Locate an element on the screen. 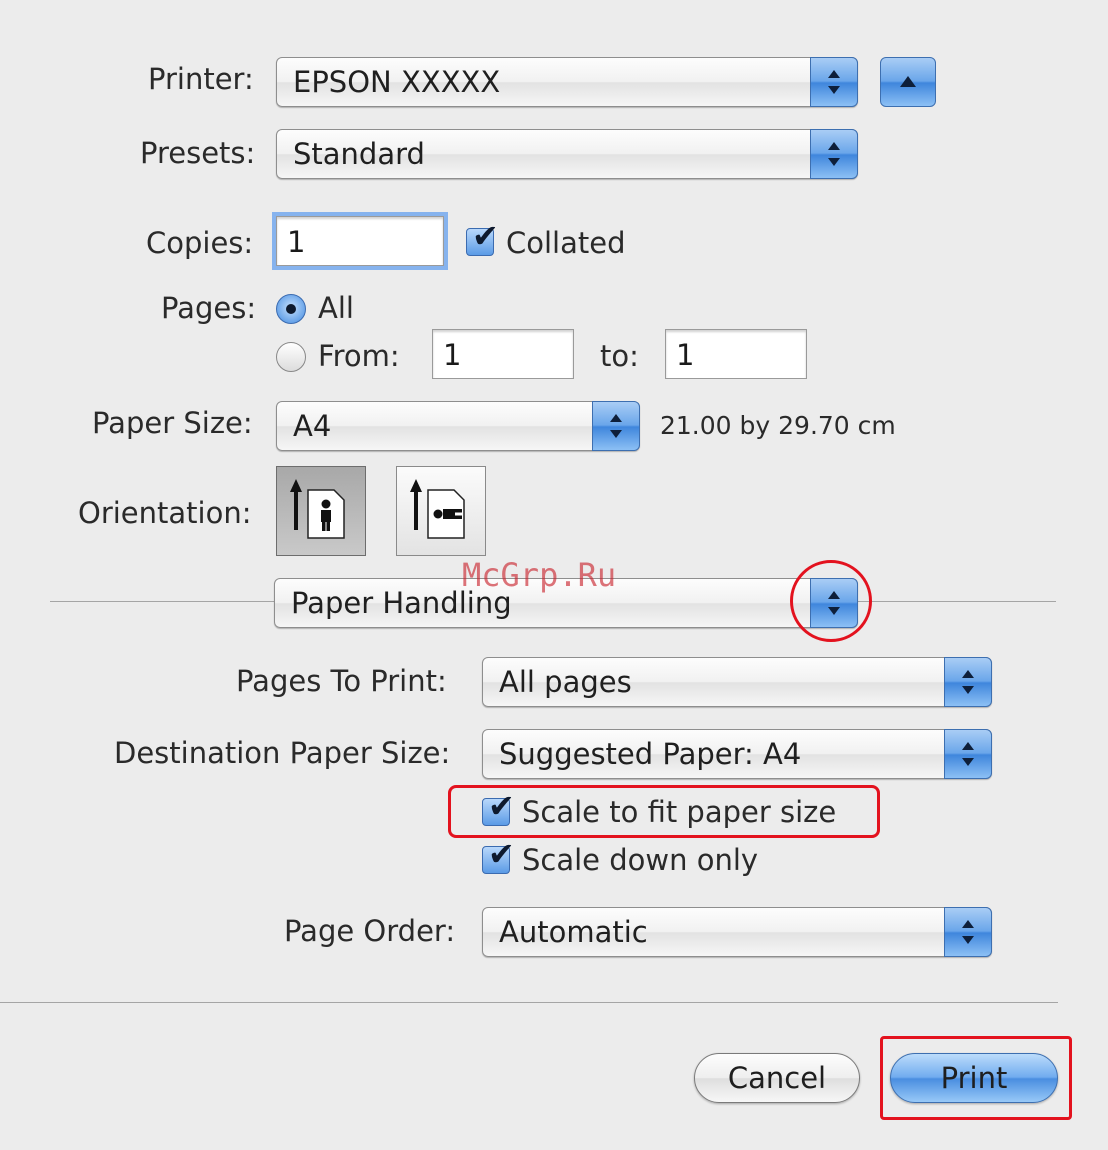 This screenshot has height=1150, width=1108. pages-from-field: 1 is located at coordinates (503, 354).